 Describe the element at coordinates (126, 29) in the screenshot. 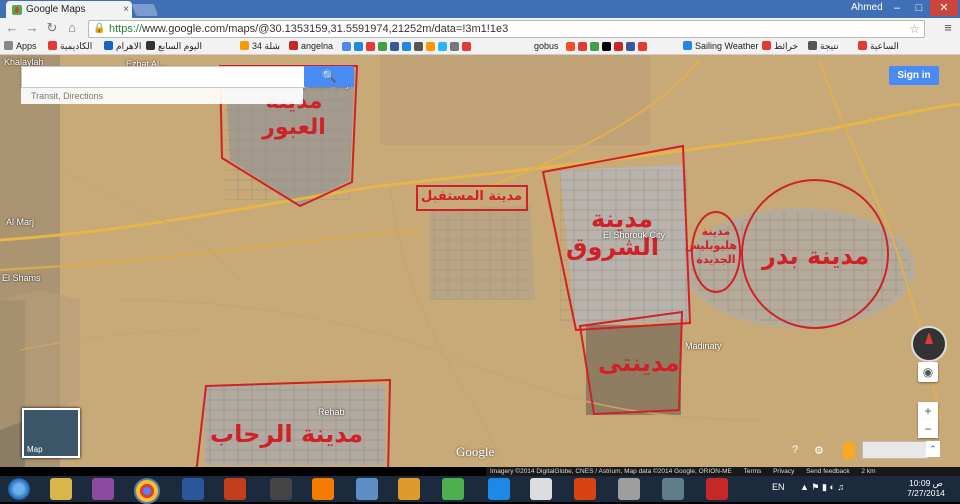

I see `url-scheme: https://` at that location.